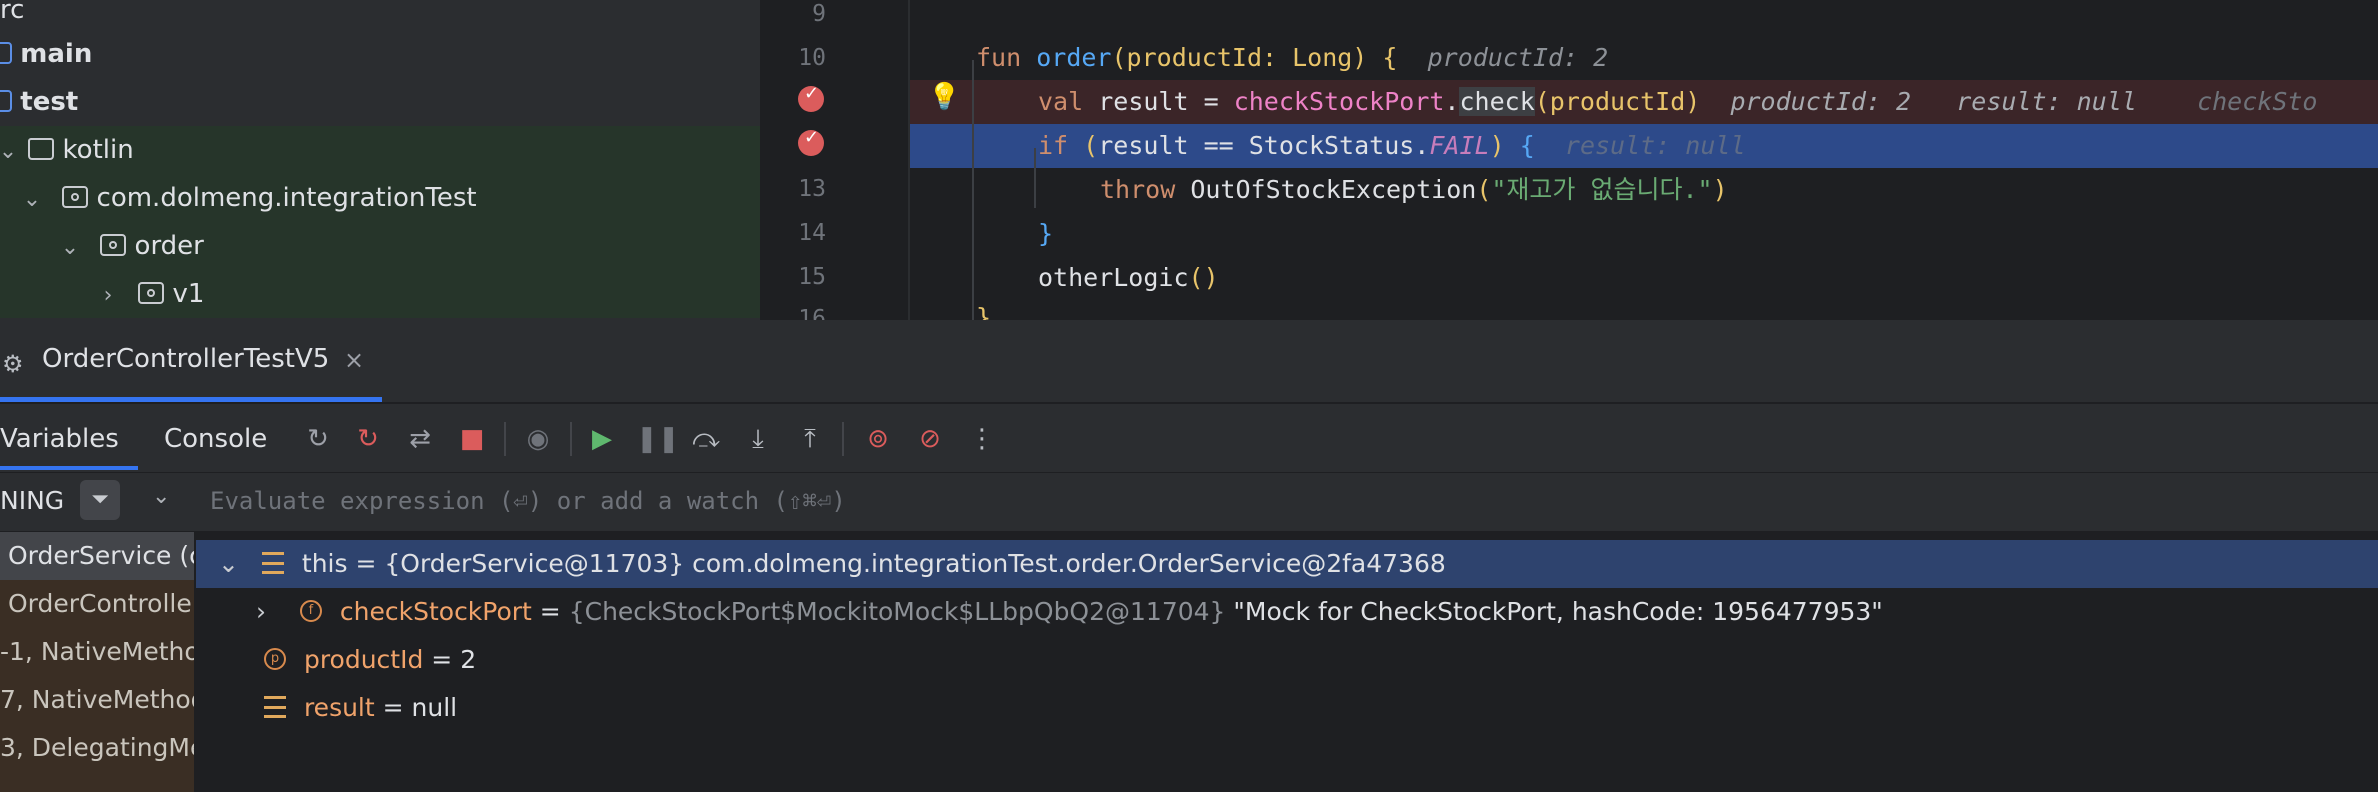 This screenshot has height=792, width=2378. I want to click on tree-item-src: rc, so click(380, 17).